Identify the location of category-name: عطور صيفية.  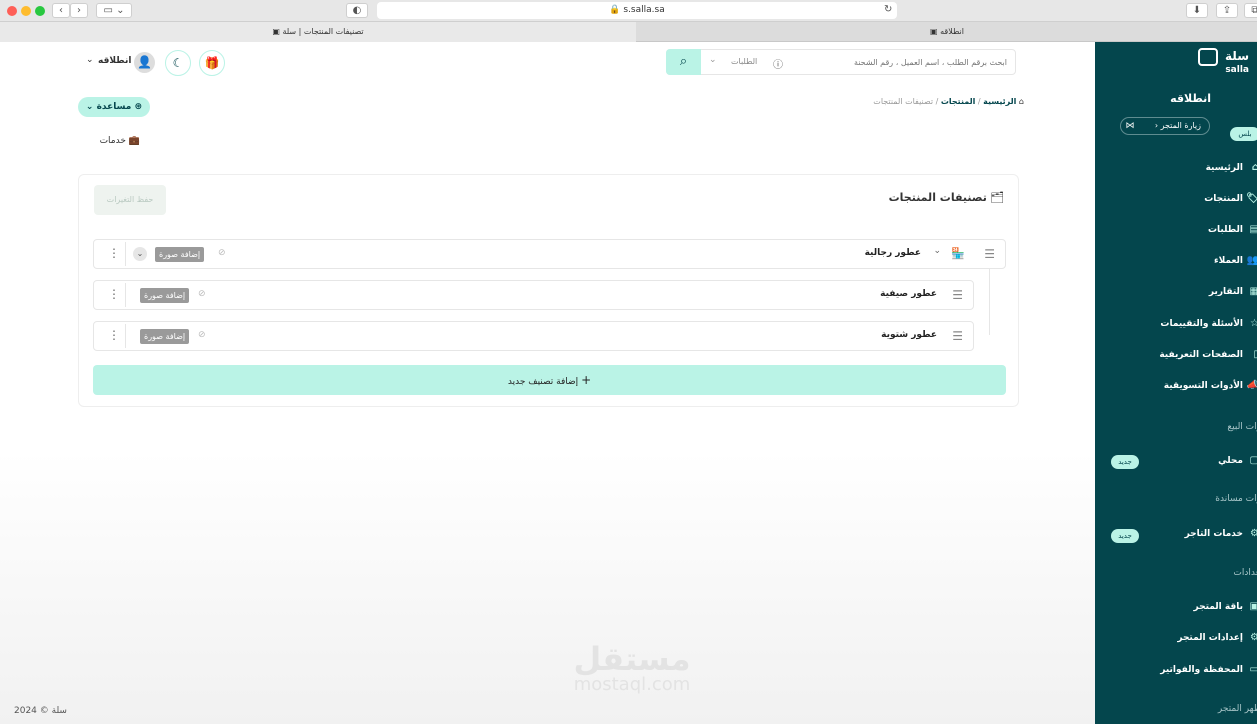
(908, 294).